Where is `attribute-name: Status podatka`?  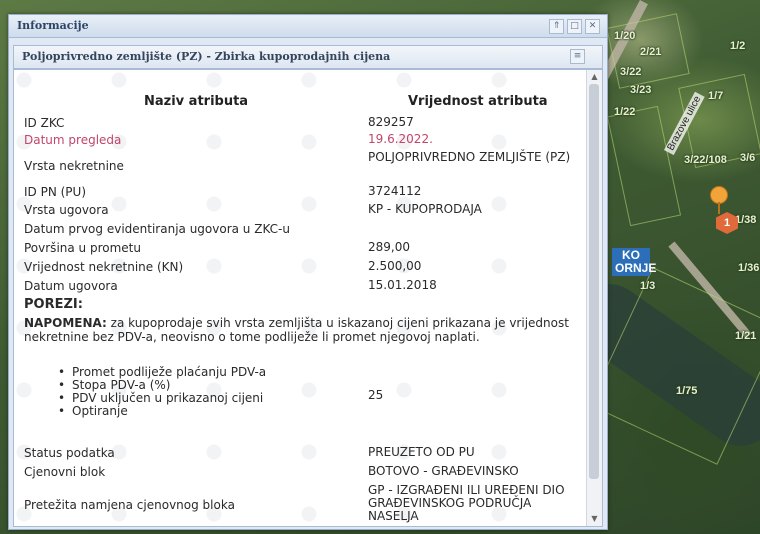
attribute-name: Status podatka is located at coordinates (69, 453).